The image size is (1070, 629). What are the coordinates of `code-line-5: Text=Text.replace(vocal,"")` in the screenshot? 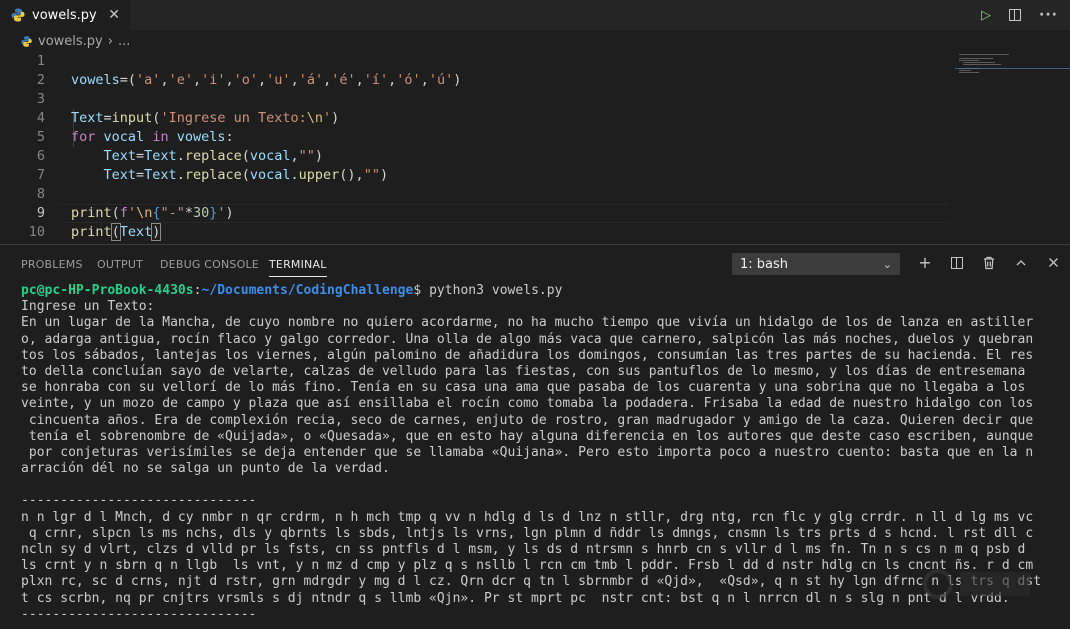 It's located at (197, 156).